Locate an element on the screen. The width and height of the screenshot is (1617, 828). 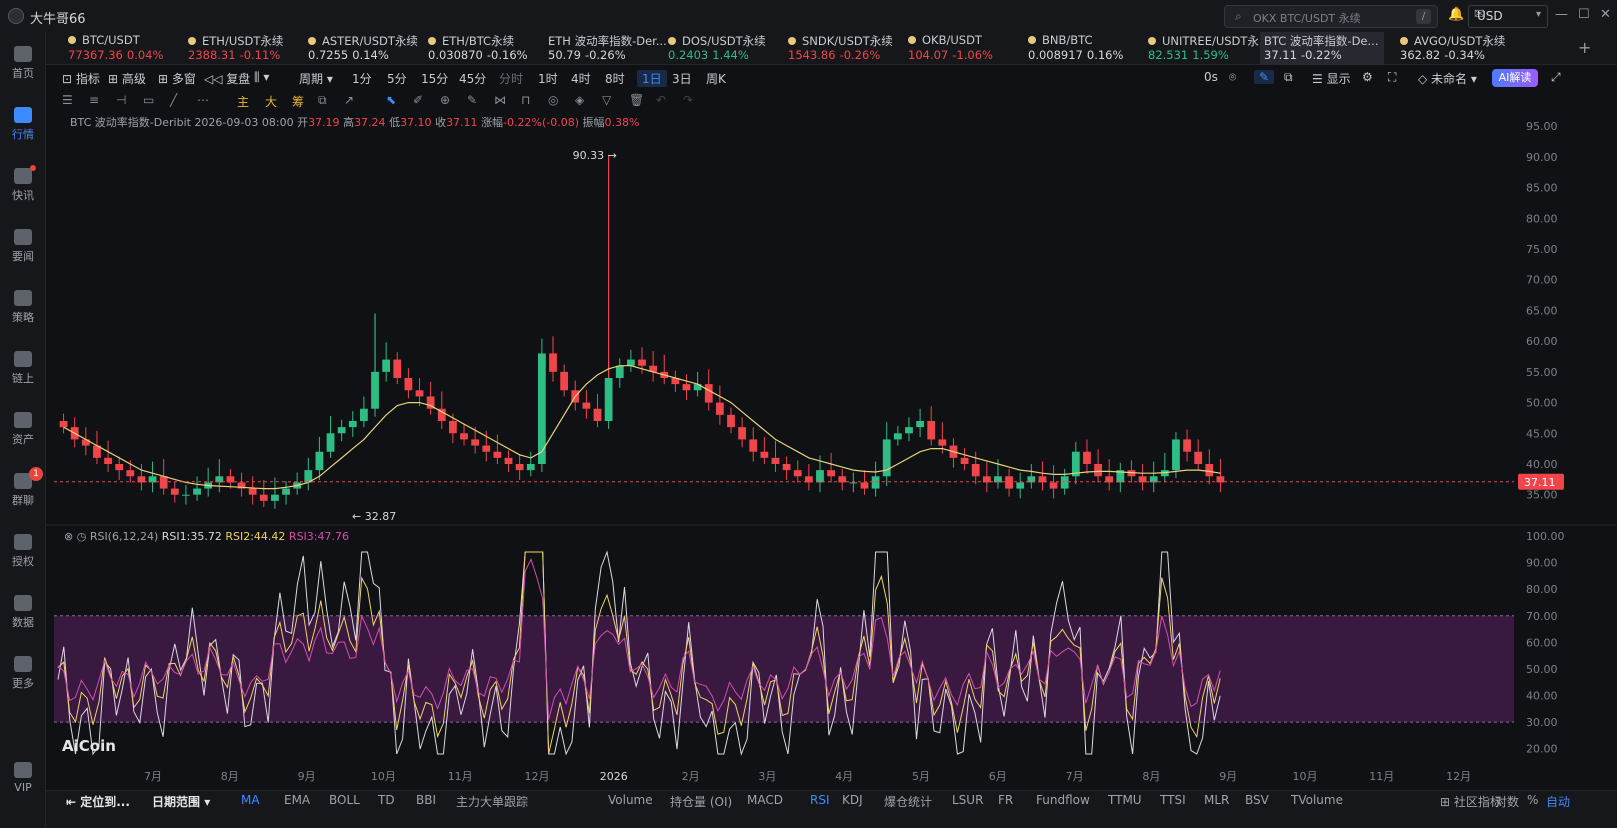
redo-icon: ↷ is located at coordinates (688, 100).